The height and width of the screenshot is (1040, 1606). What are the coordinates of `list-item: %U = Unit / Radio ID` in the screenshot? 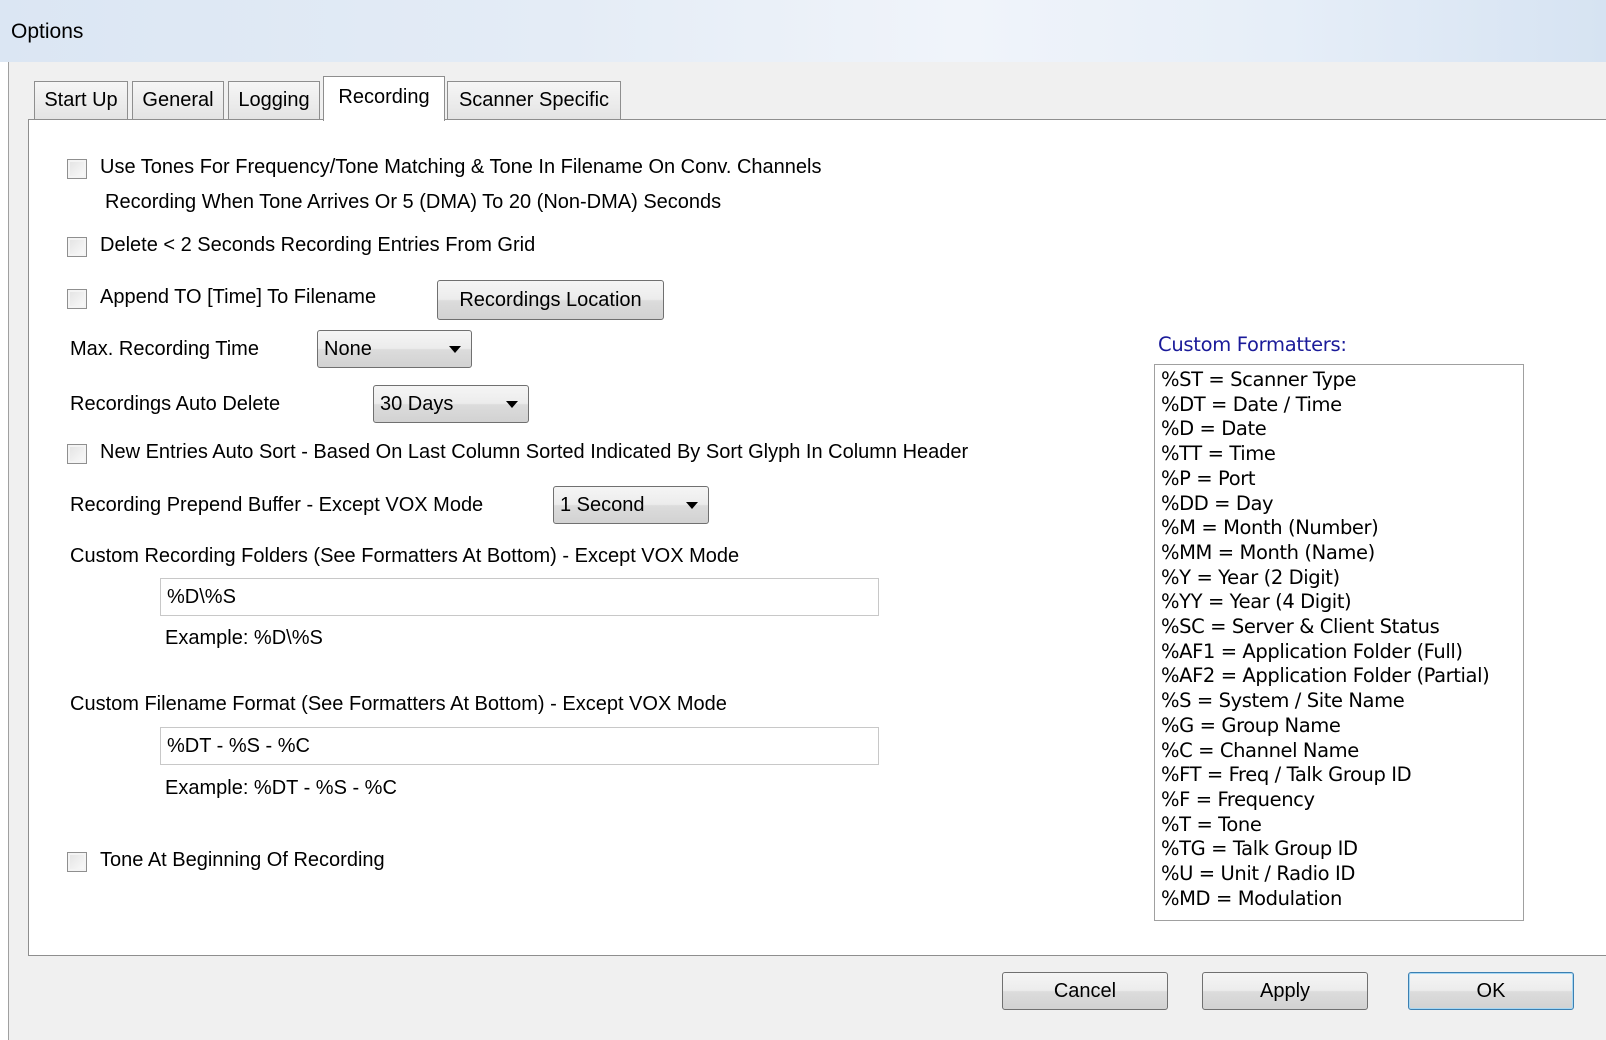 It's located at (1258, 874).